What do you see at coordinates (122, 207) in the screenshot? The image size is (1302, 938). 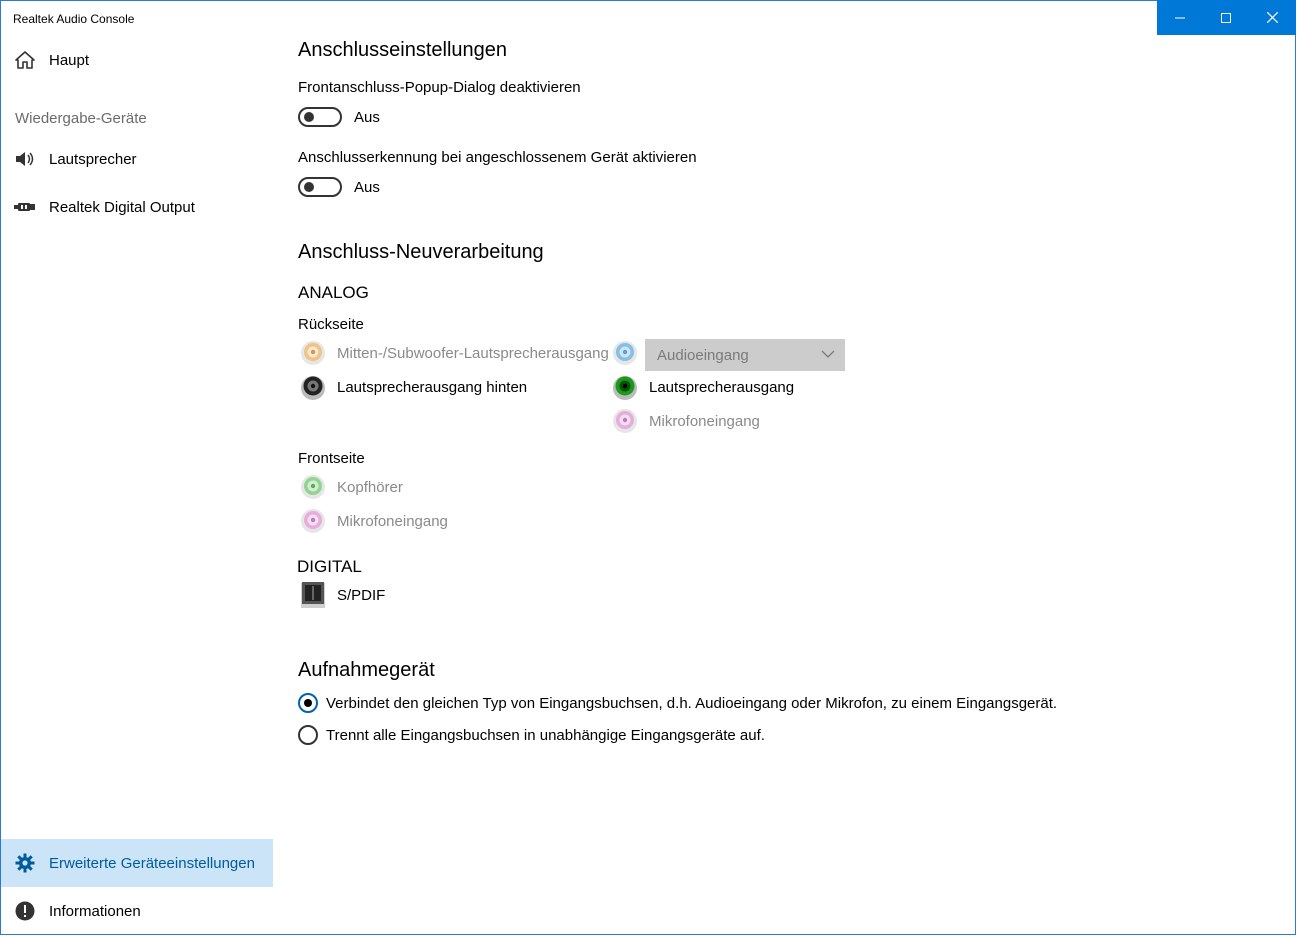 I see `sidebar-item-label: Realtek Digital Output` at bounding box center [122, 207].